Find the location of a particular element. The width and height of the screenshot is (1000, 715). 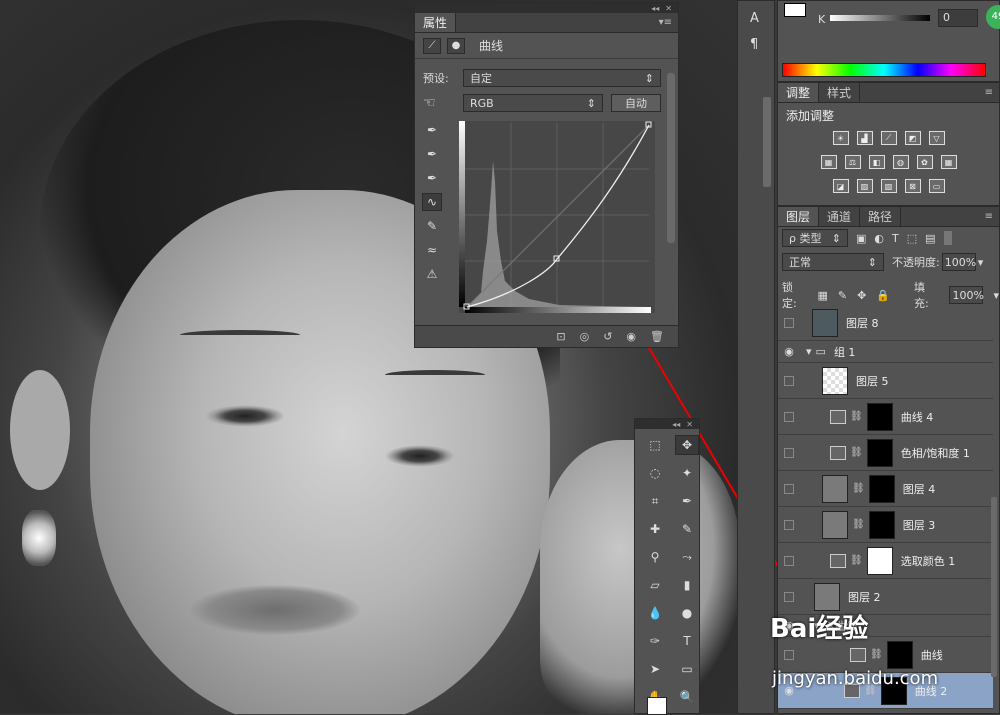

filter-shape-icon: ⬚ is located at coordinates (912, 238).